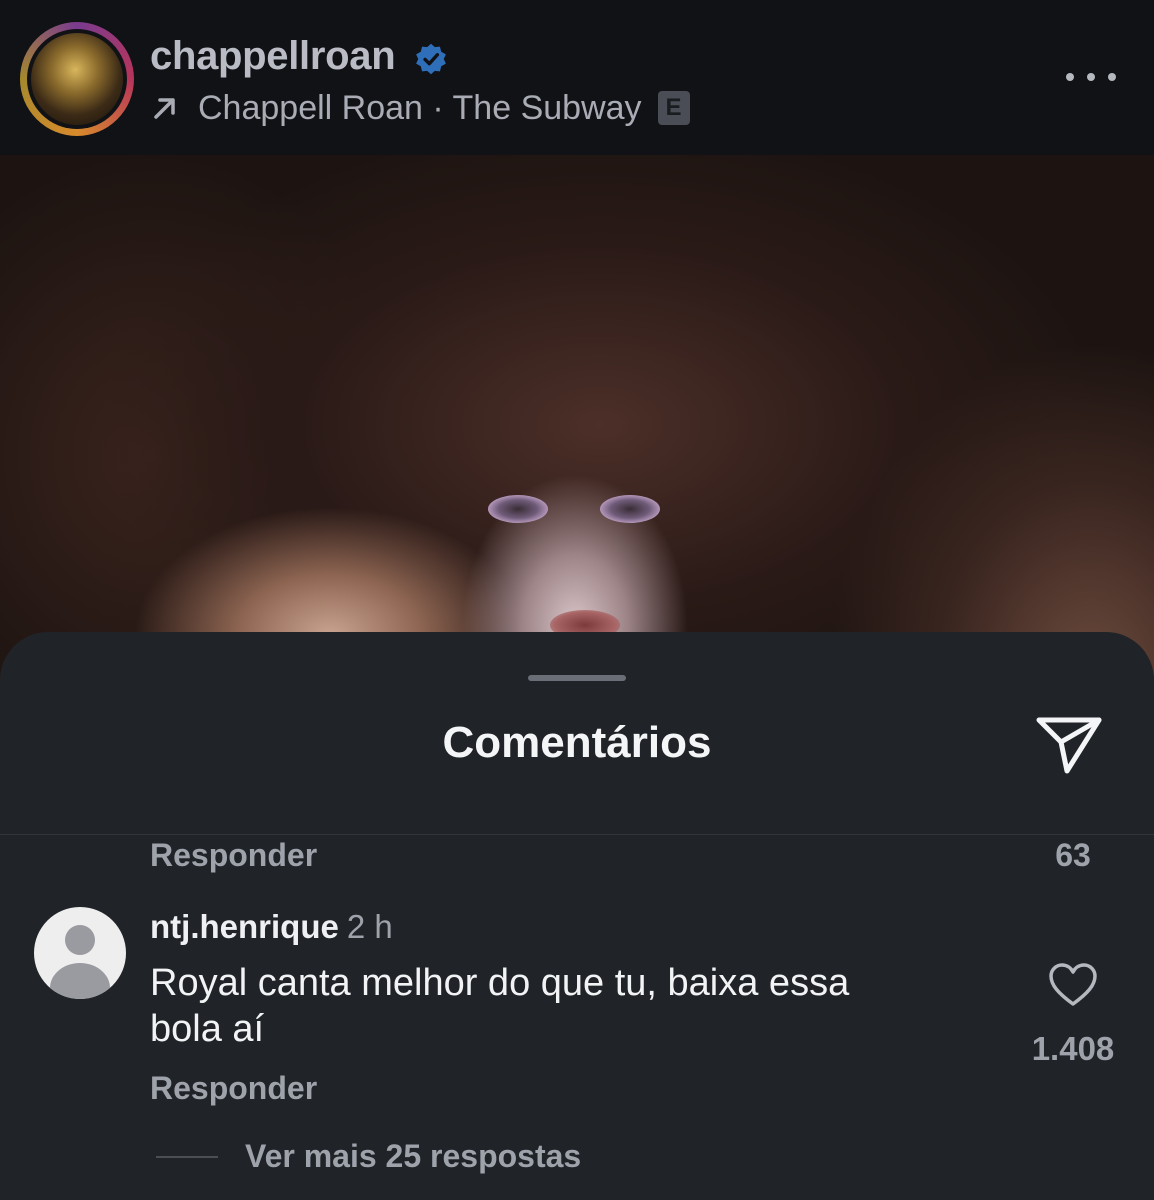 Image resolution: width=1154 pixels, height=1200 pixels. What do you see at coordinates (80, 953) in the screenshot?
I see `avatar` at bounding box center [80, 953].